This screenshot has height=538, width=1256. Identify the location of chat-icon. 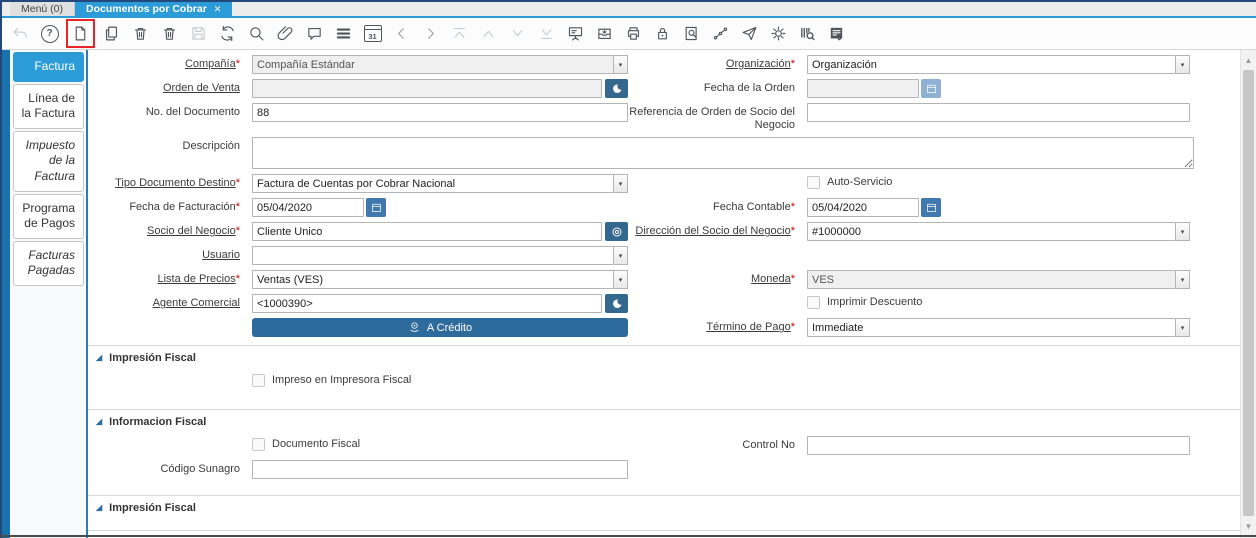
(314, 33).